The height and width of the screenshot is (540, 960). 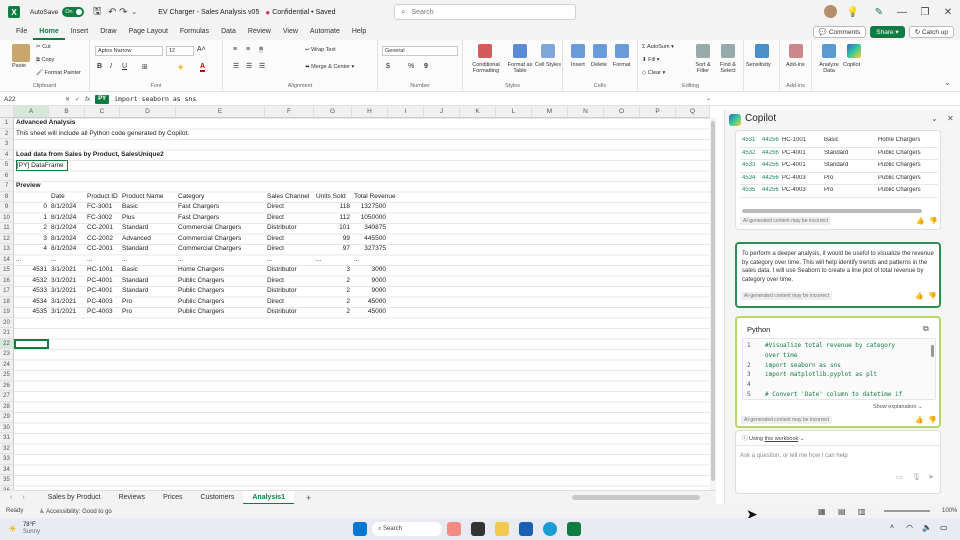 What do you see at coordinates (454, 529) in the screenshot?
I see `widgets-icon` at bounding box center [454, 529].